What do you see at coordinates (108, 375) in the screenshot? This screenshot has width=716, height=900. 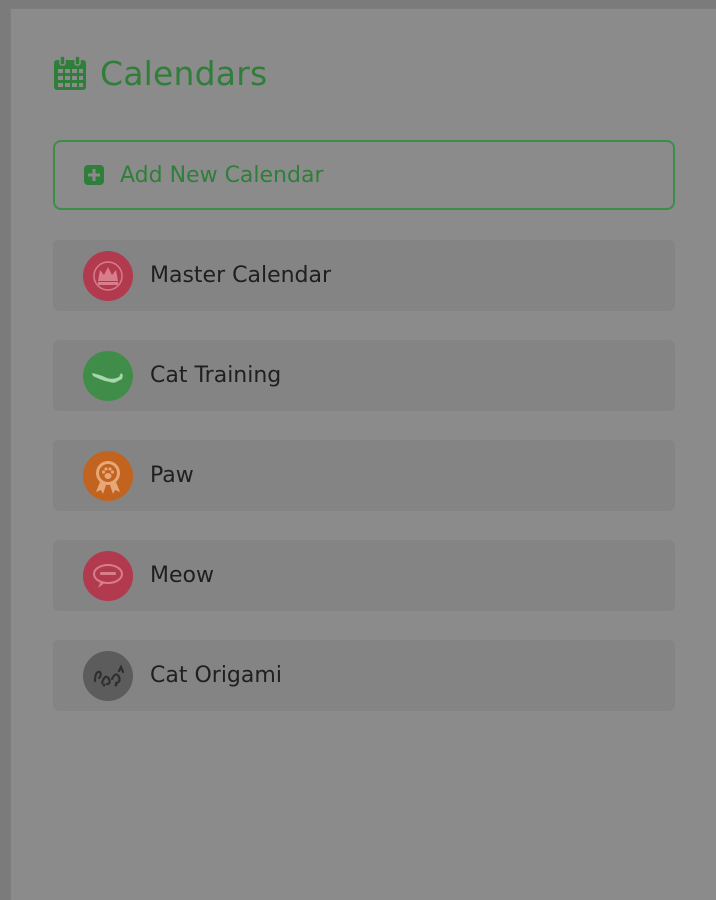 I see `cat-leap-icon` at bounding box center [108, 375].